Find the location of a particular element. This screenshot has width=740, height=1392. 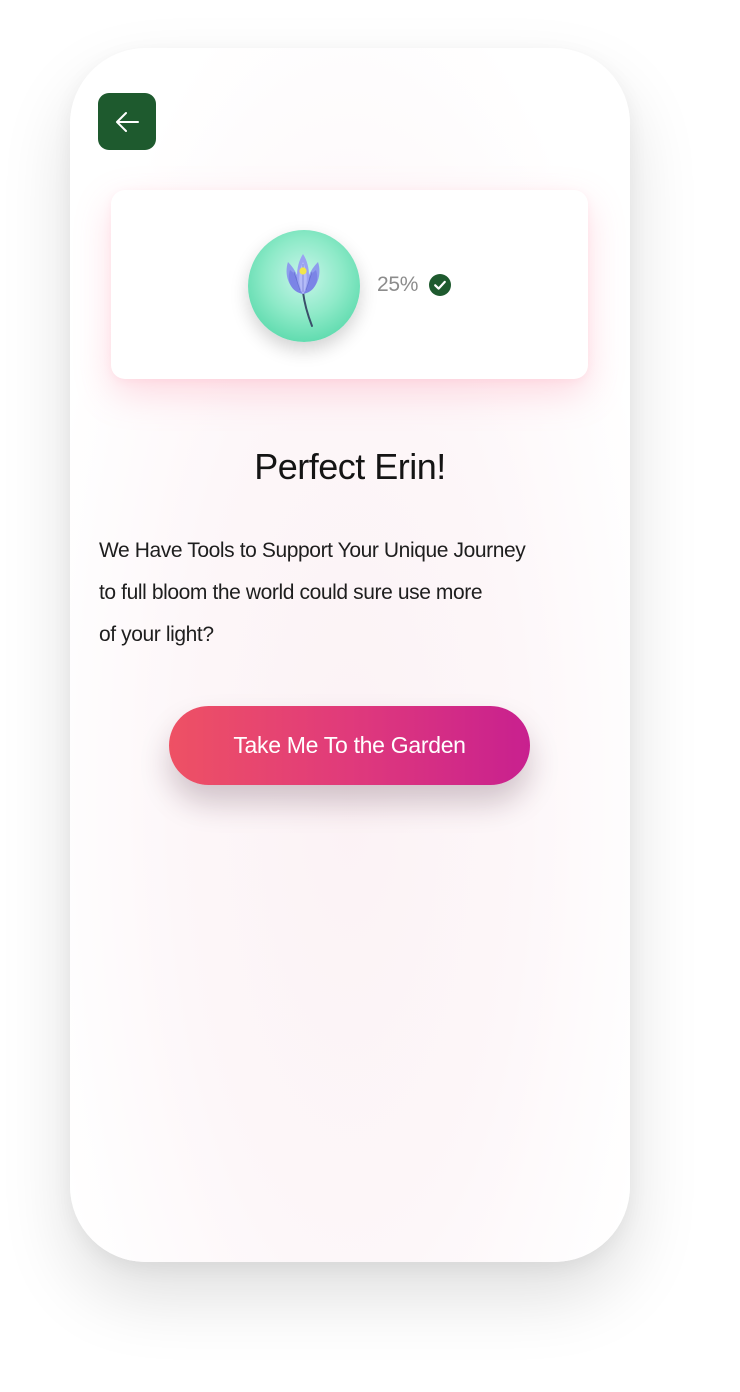

body-line: of your light? is located at coordinates (156, 634).